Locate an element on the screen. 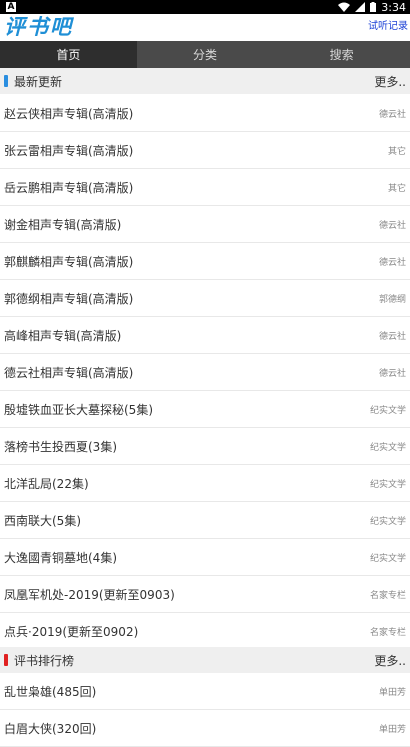 The width and height of the screenshot is (410, 747). item-title: 殷墟铁血亚长大墓探秘(5集) is located at coordinates (78, 409).